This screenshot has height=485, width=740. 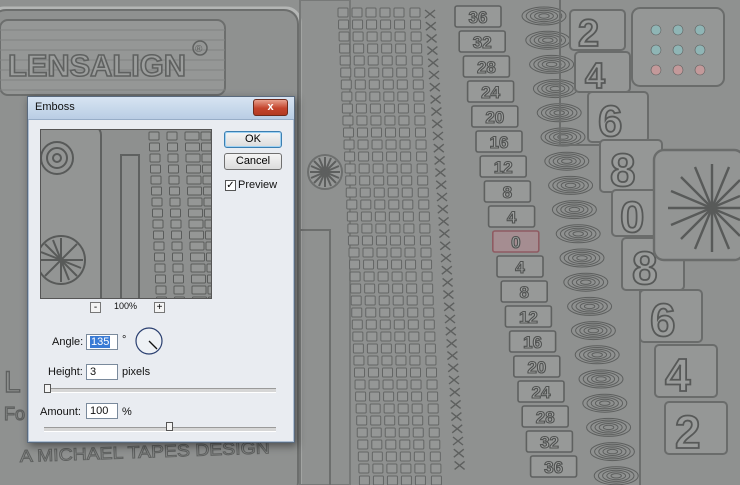 I want to click on dialog-titlebar: Emboss x, so click(x=161, y=108).